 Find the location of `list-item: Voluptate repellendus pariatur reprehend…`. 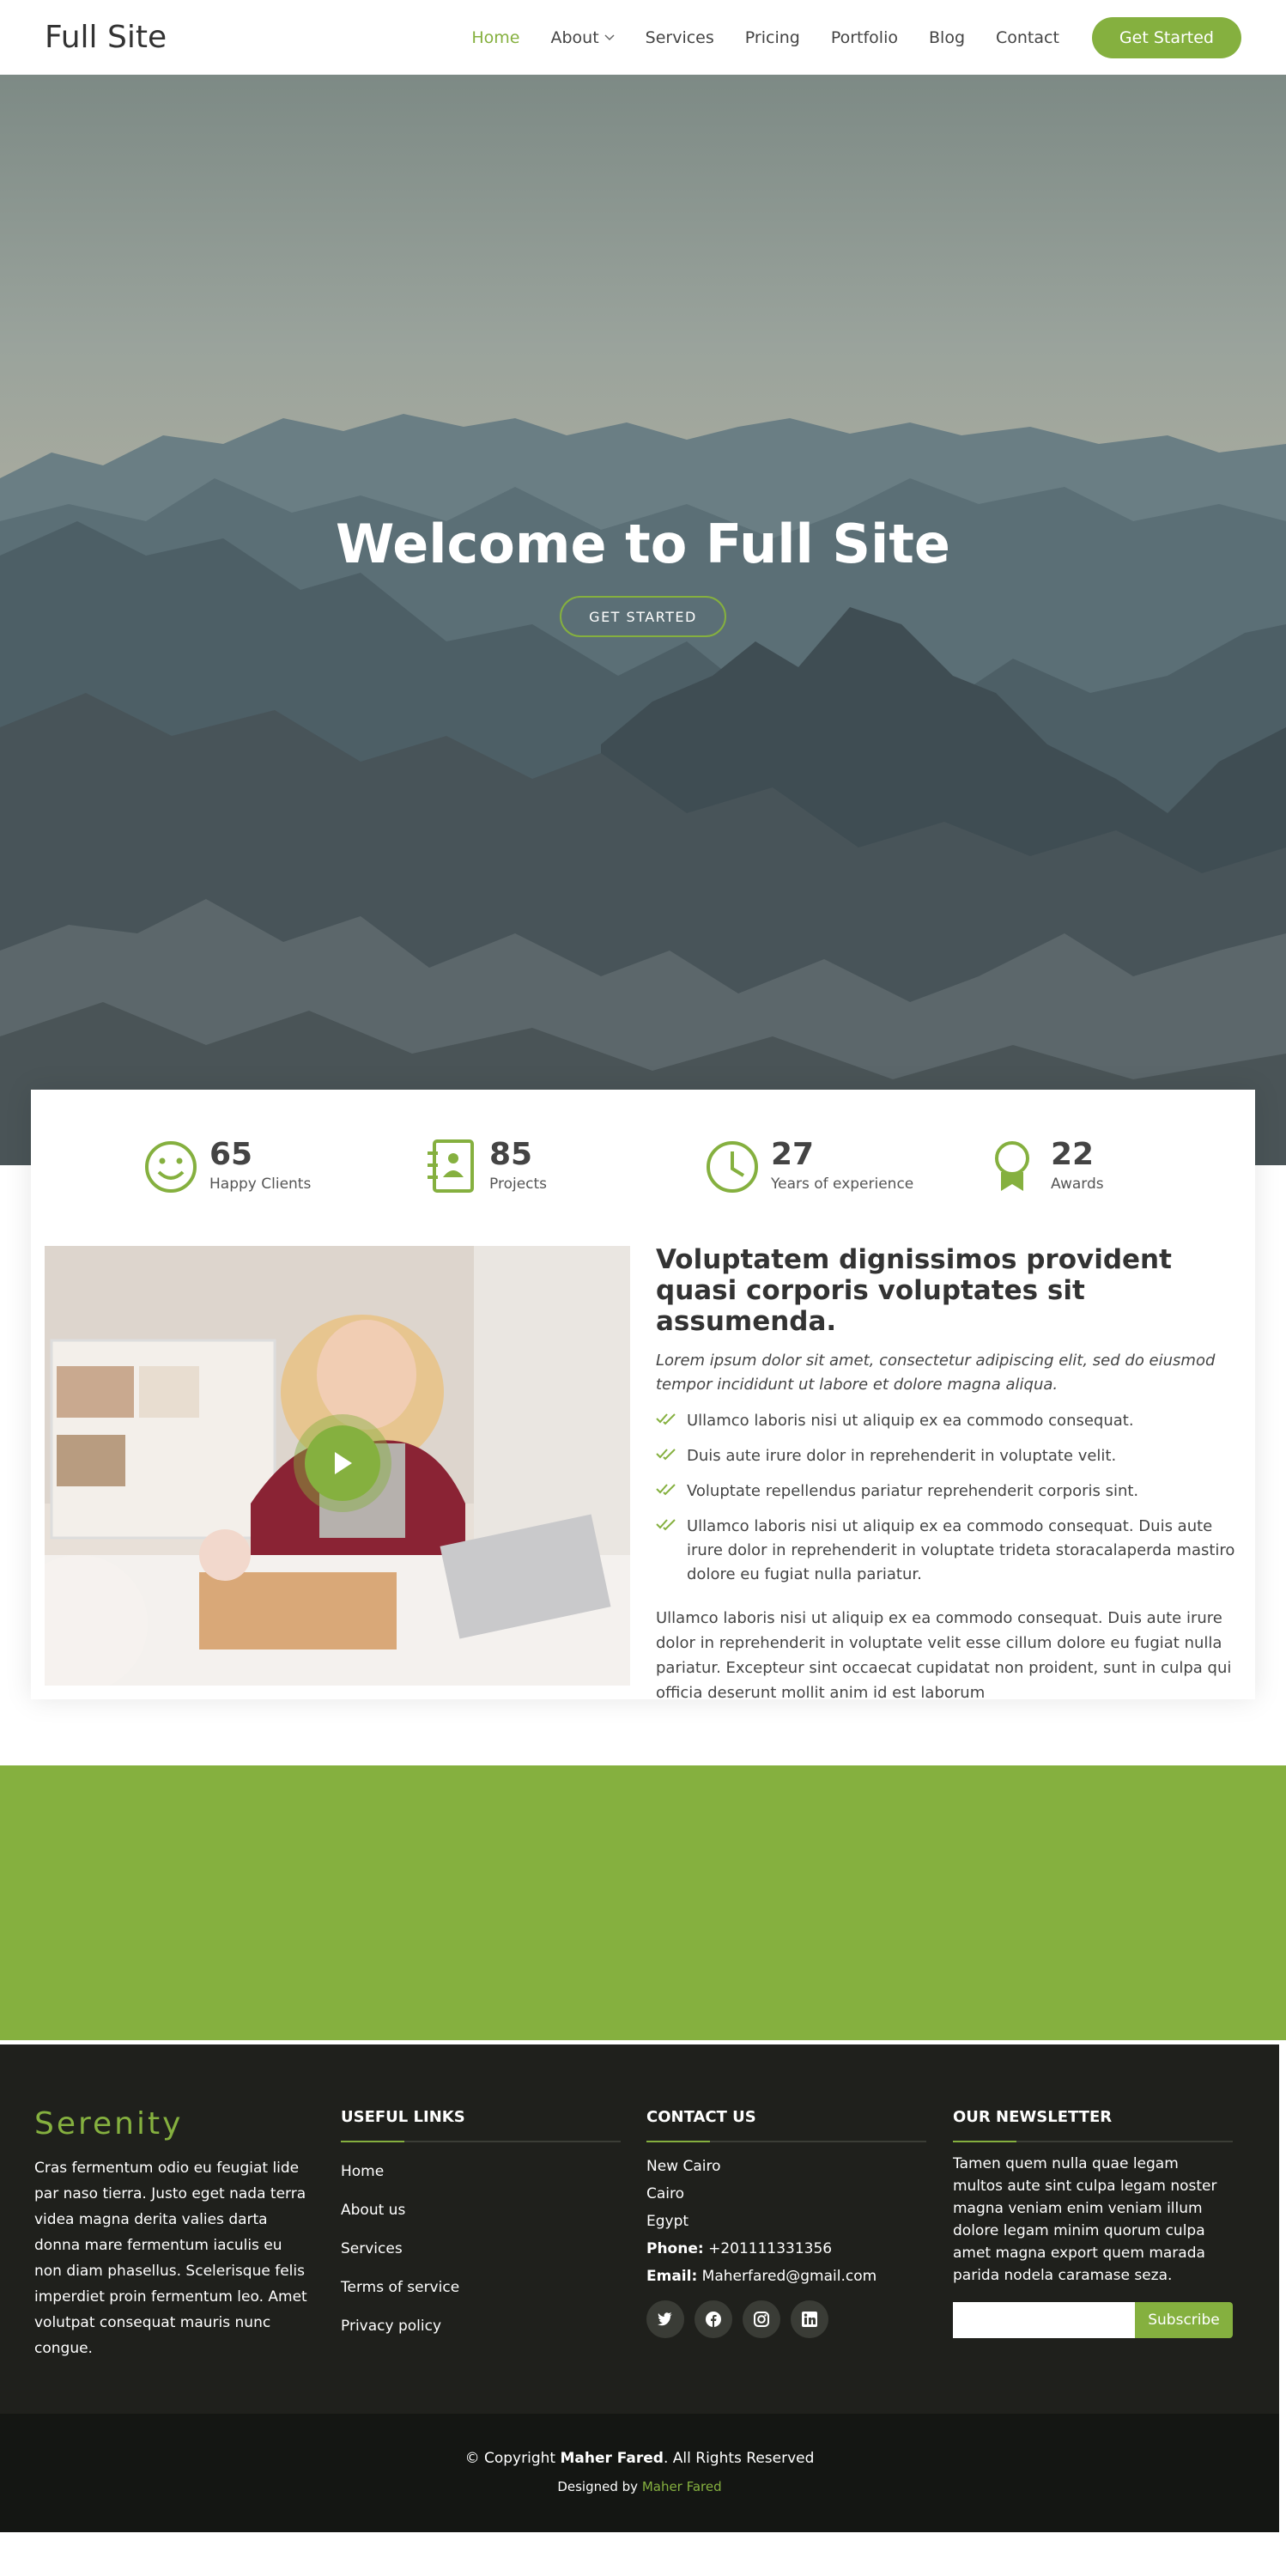

list-item: Voluptate repellendus pariatur reprehend… is located at coordinates (946, 1492).